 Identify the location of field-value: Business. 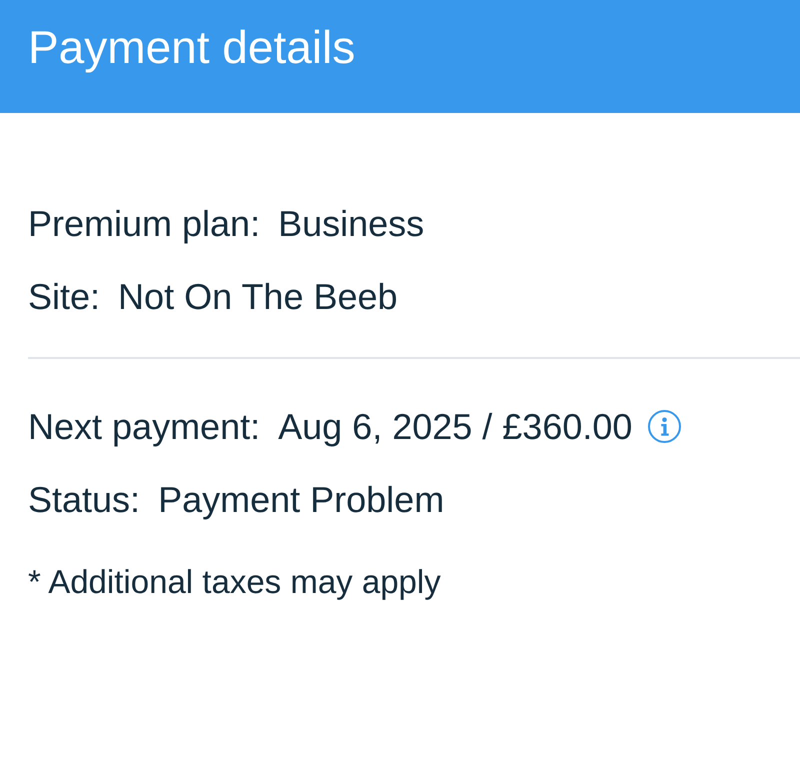
(351, 224).